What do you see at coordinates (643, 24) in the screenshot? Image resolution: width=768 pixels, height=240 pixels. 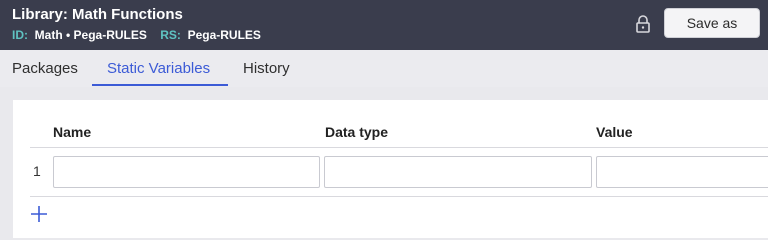 I see `lock-icon` at bounding box center [643, 24].